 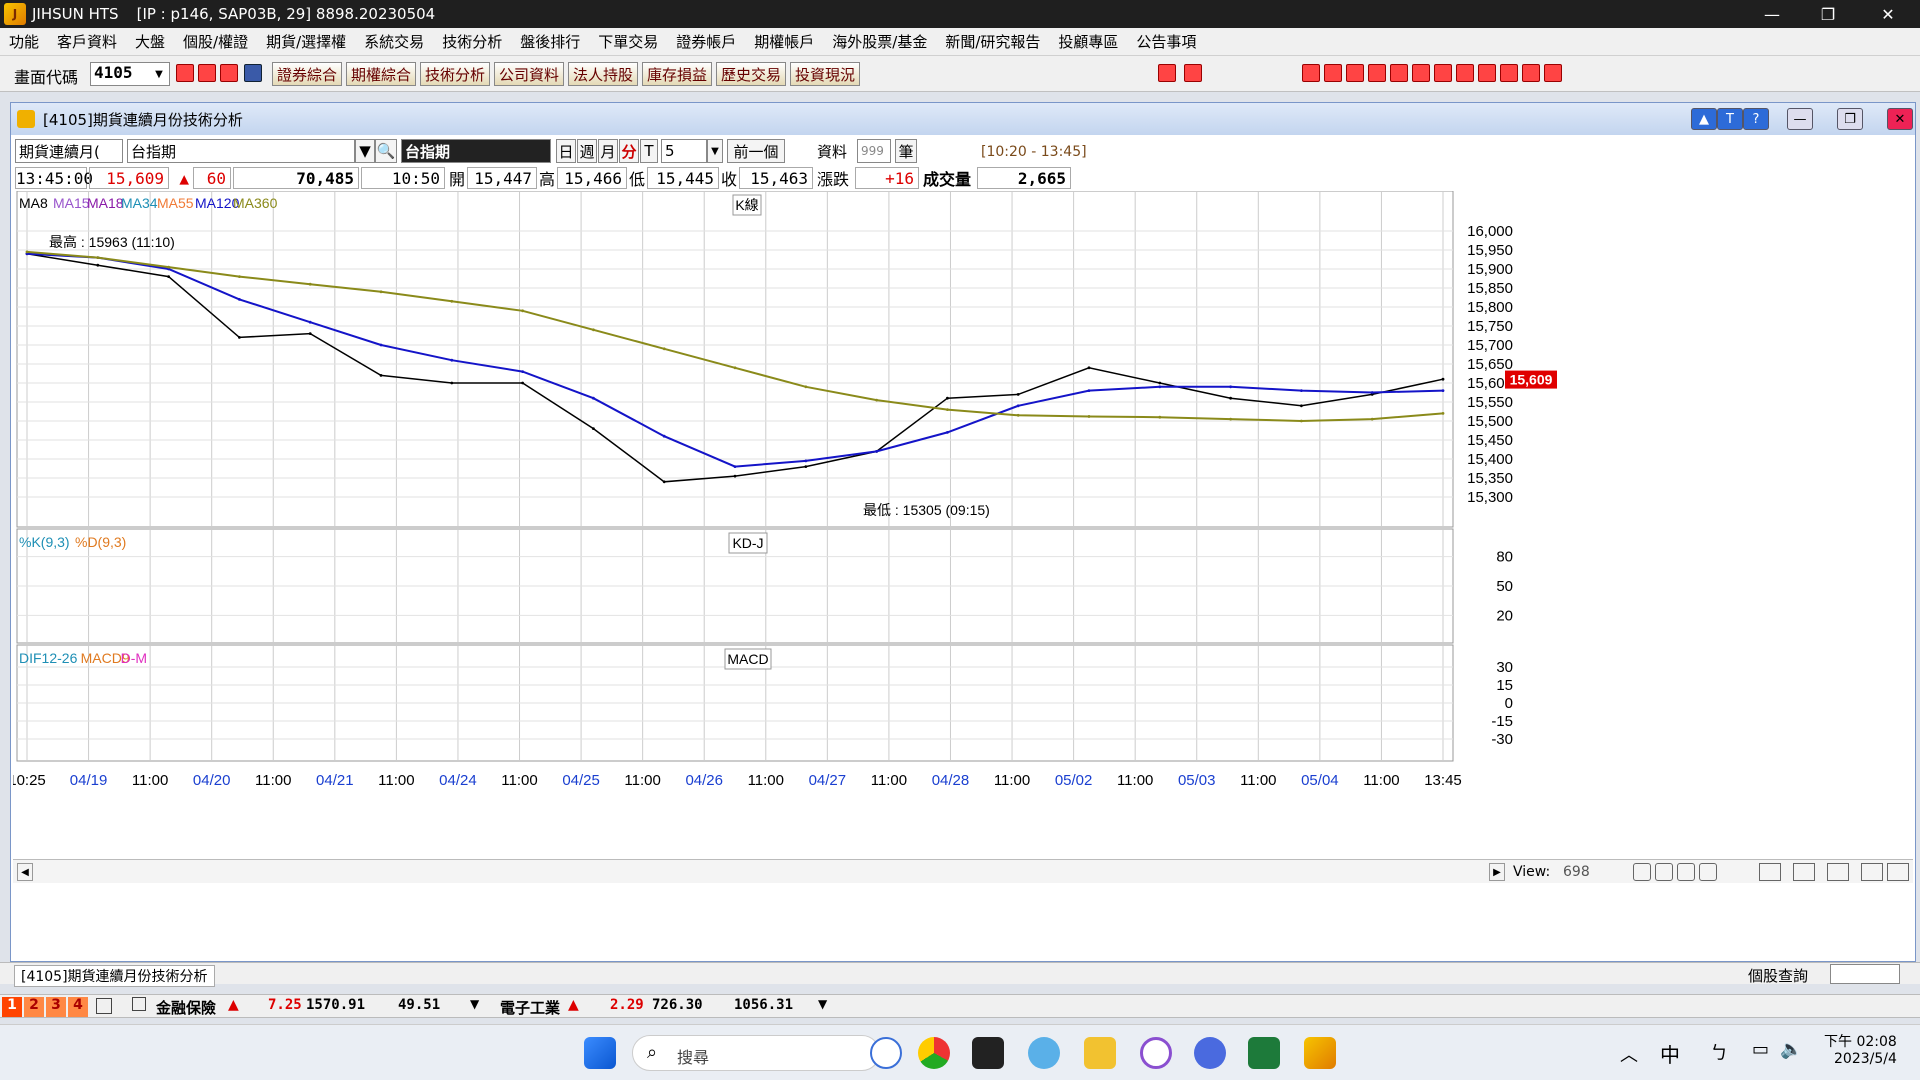 What do you see at coordinates (1850, 119) in the screenshot?
I see `window-restore-button: ❐` at bounding box center [1850, 119].